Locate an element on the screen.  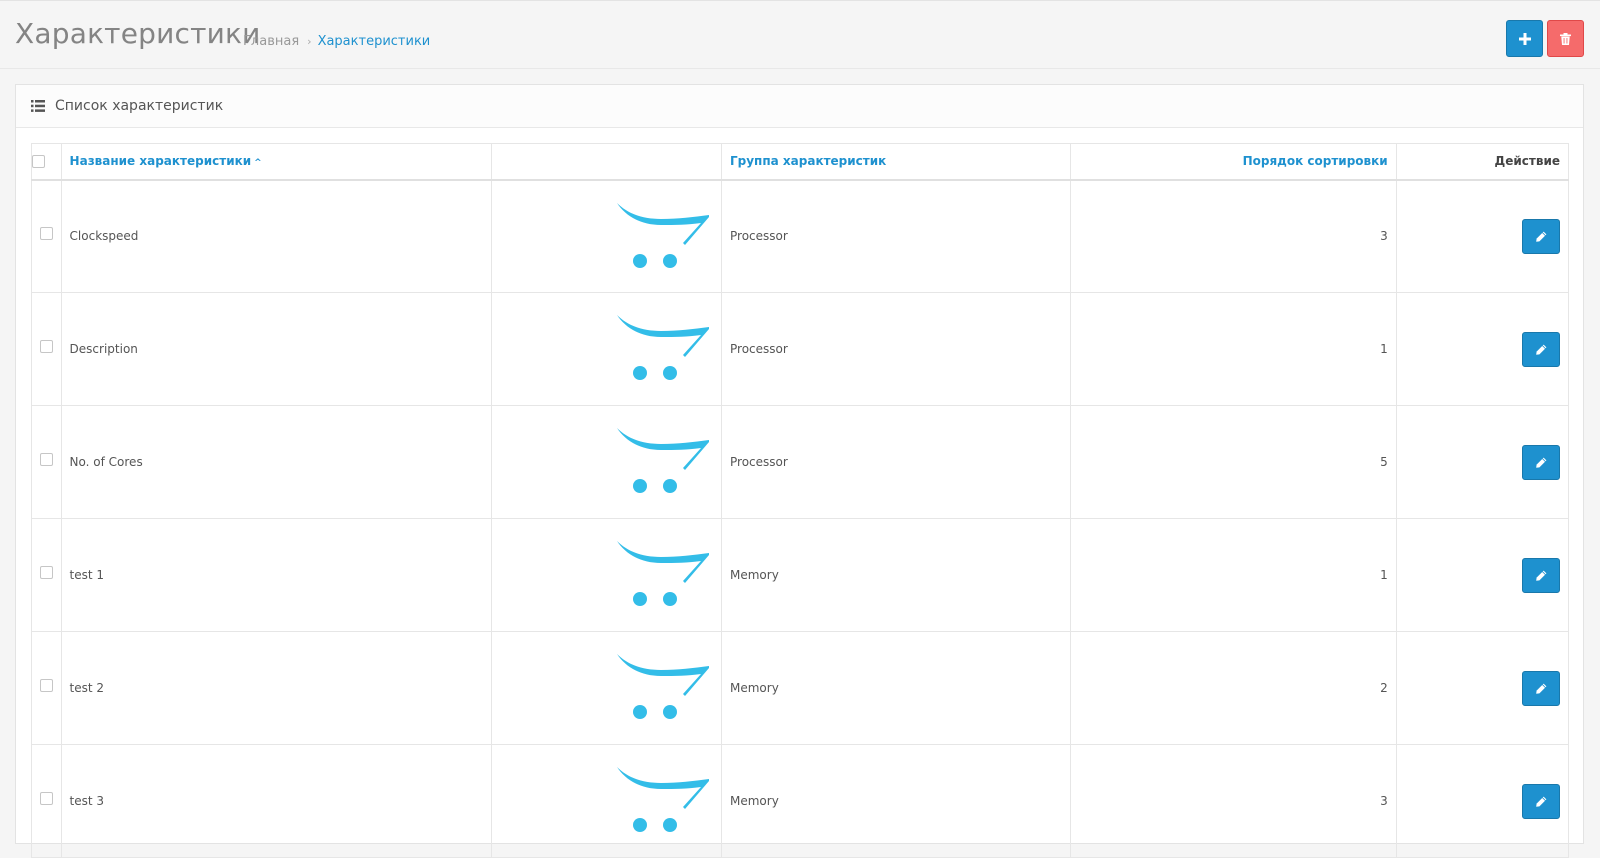
row-sort-order: 2 is located at coordinates (1233, 688).